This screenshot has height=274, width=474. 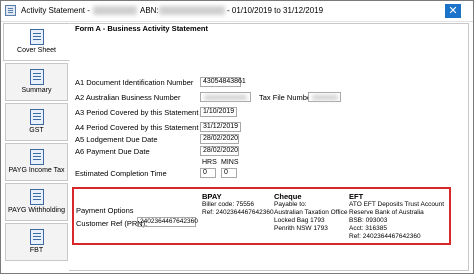 I want to click on cheque-address-line2: Penrith NSW 1793, so click(x=301, y=228).